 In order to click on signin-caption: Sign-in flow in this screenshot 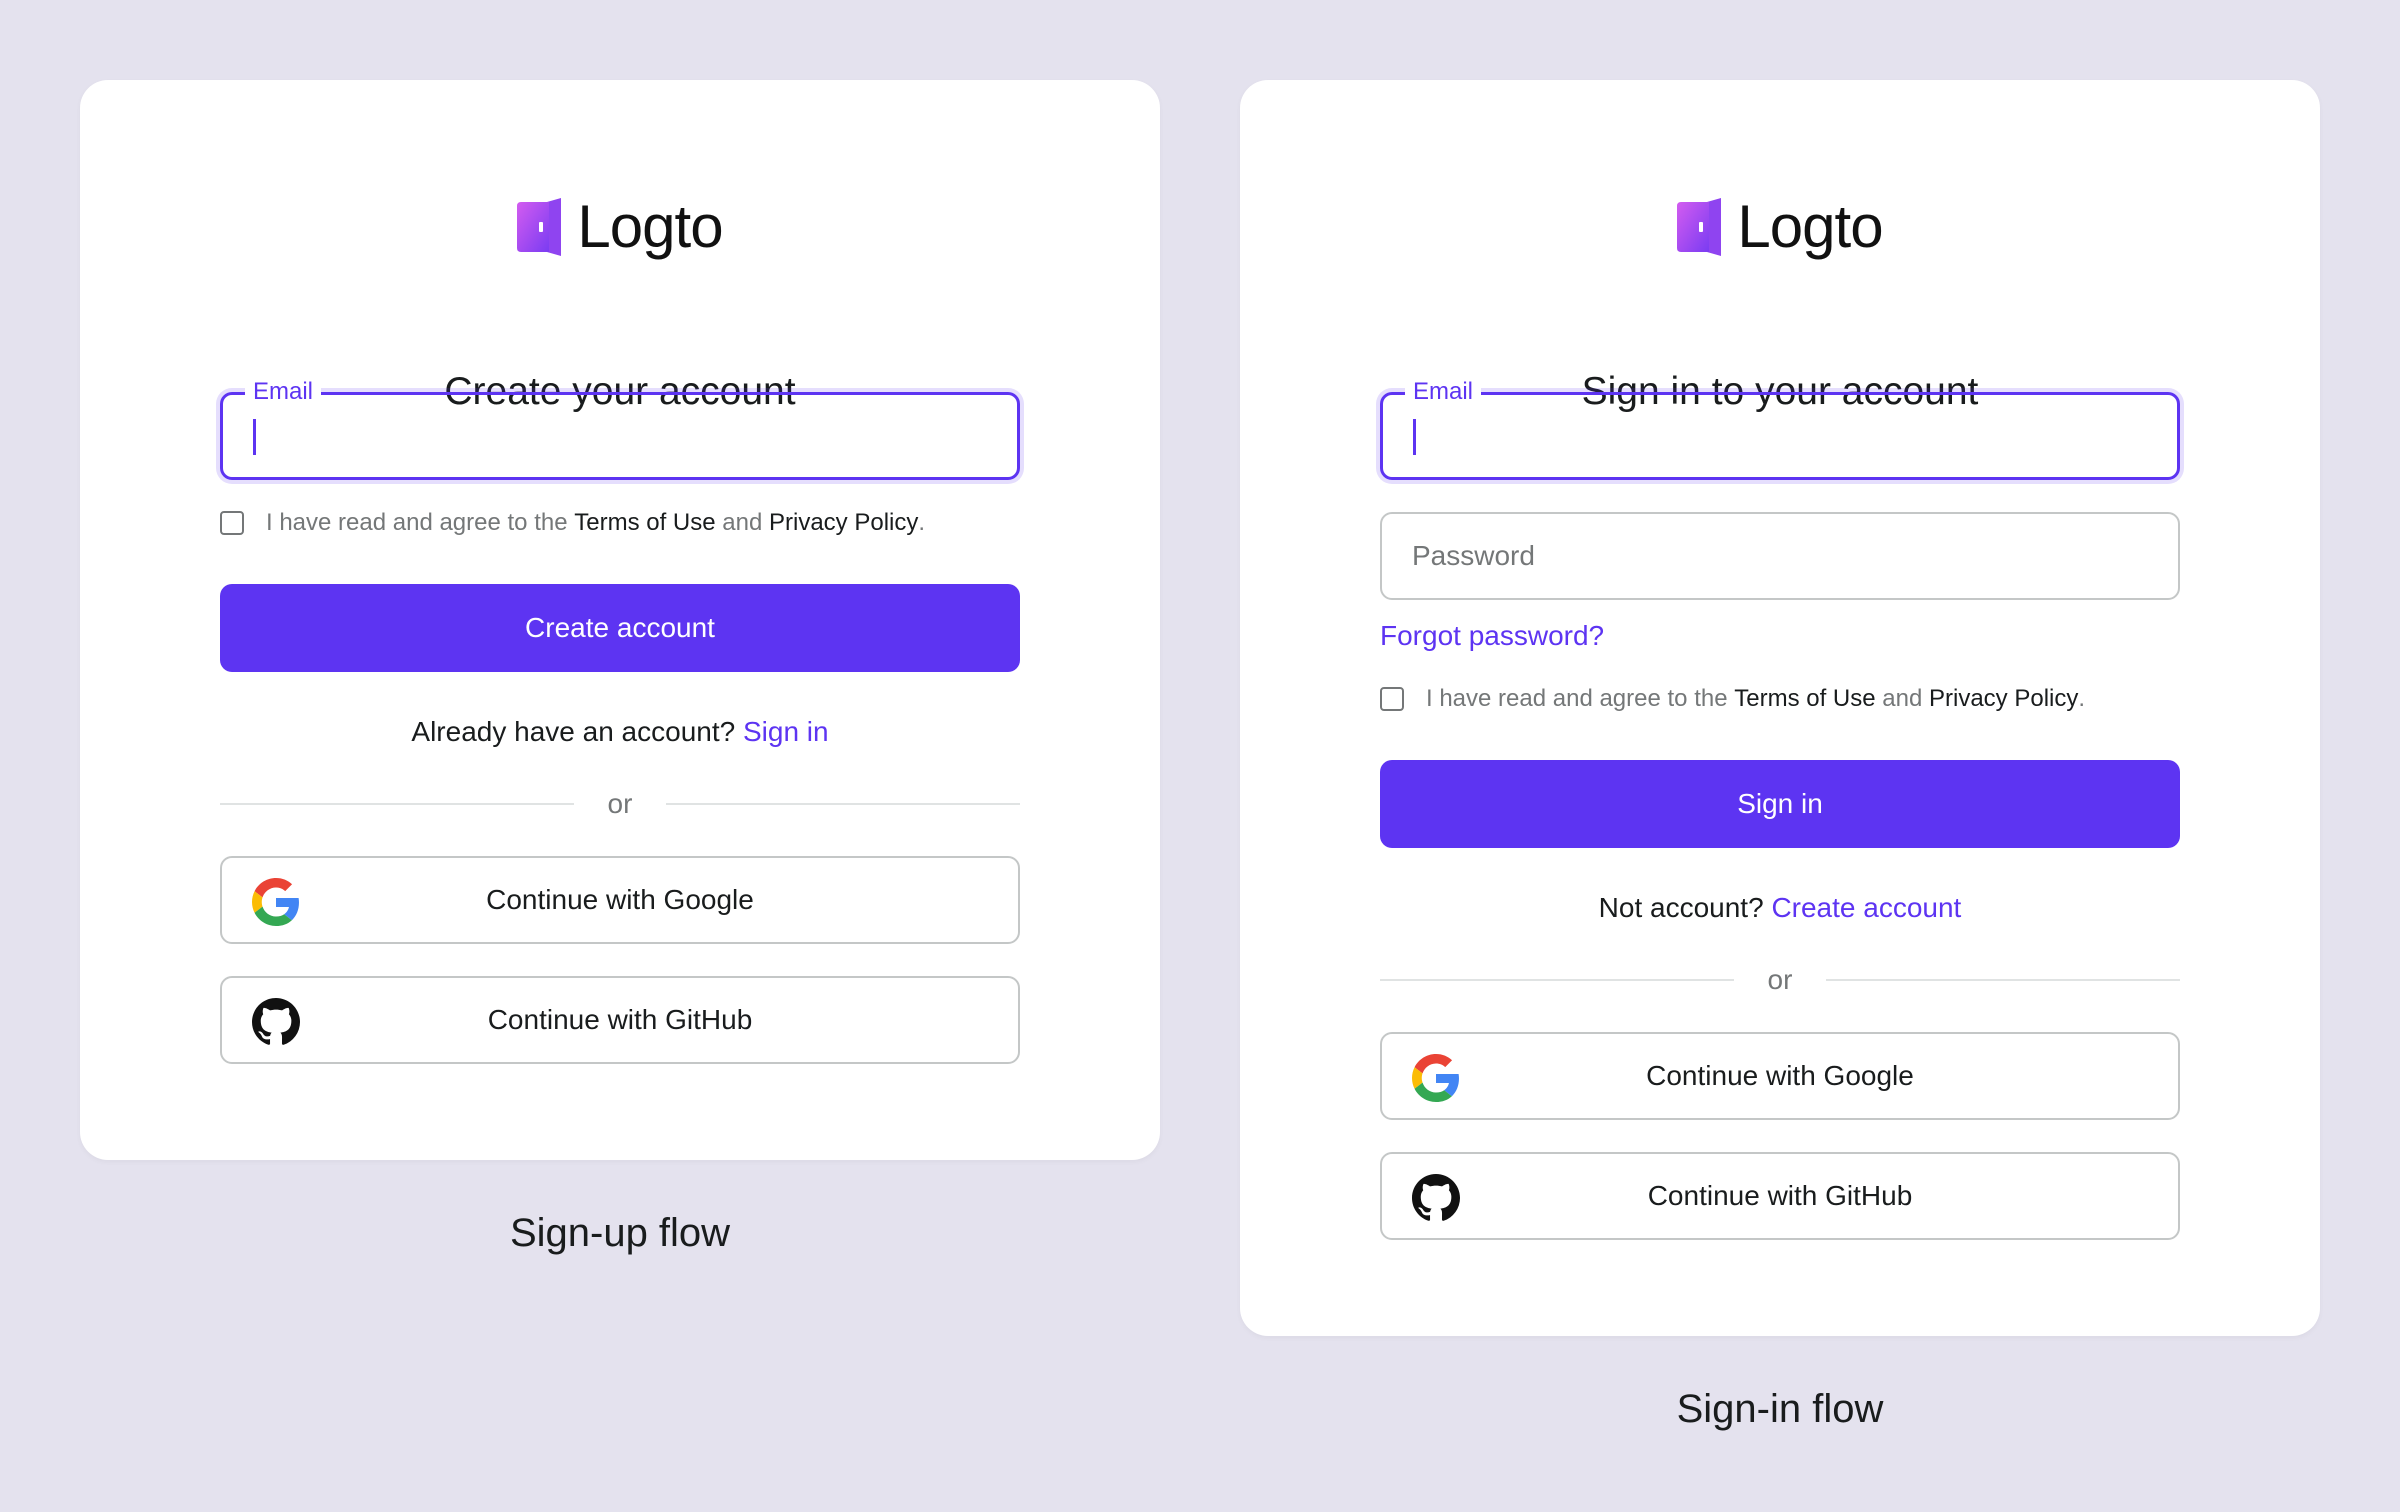, I will do `click(1780, 1409)`.